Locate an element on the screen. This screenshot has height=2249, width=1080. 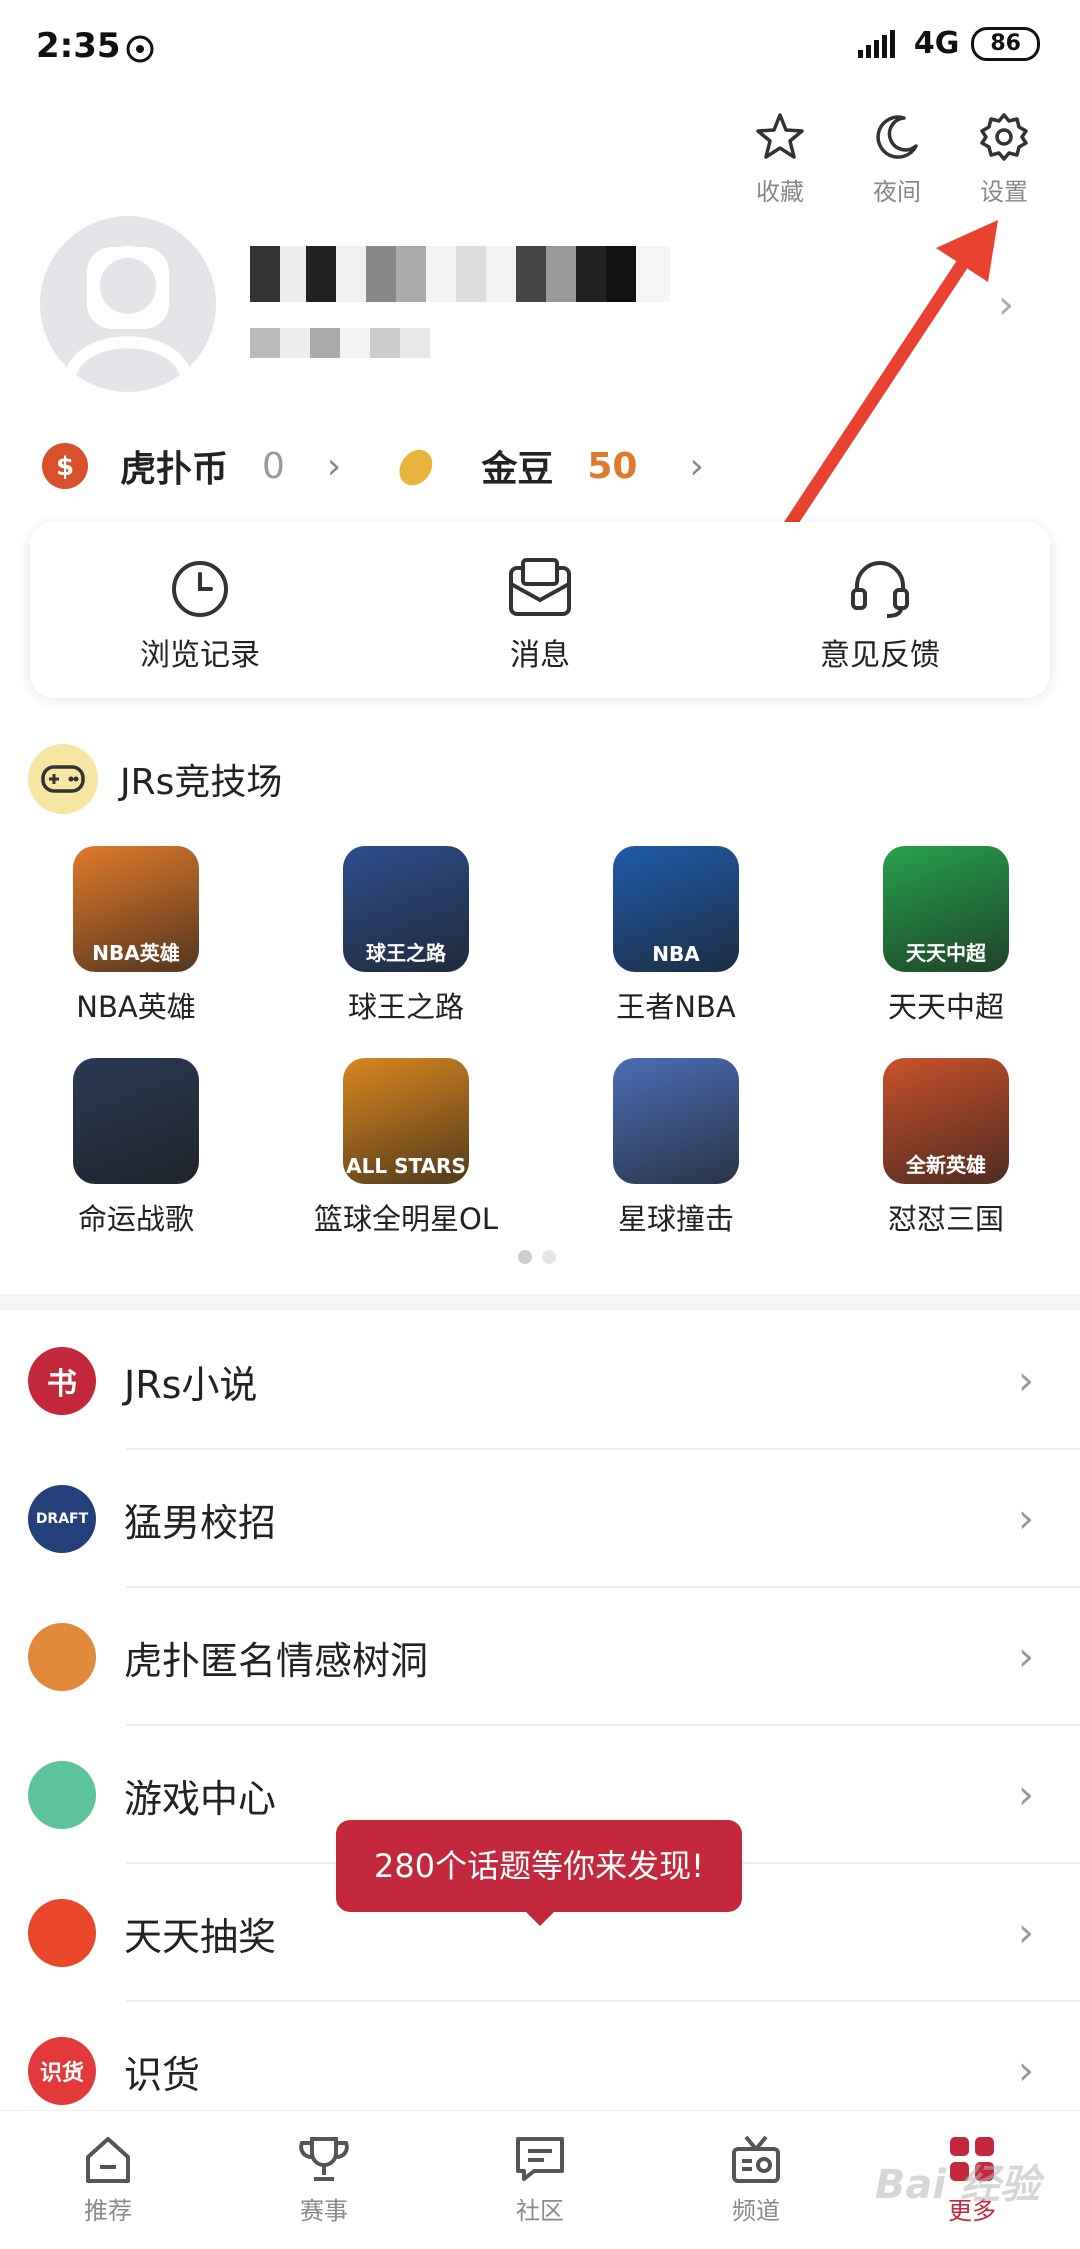
battery-level: 86 is located at coordinates (1005, 43).